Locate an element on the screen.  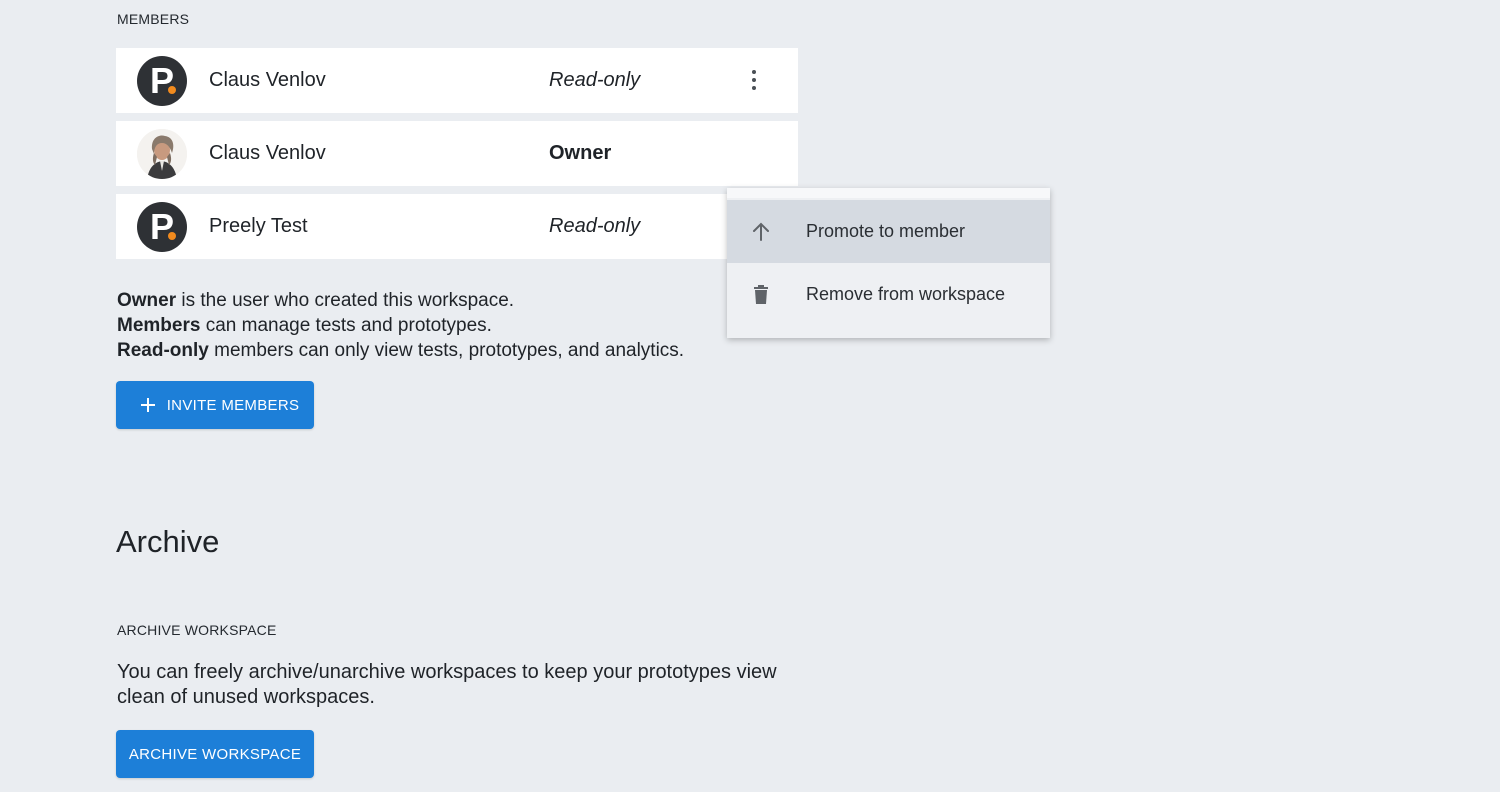
remove-from-workspace-menu-item: Remove from workspace is located at coordinates (888, 294).